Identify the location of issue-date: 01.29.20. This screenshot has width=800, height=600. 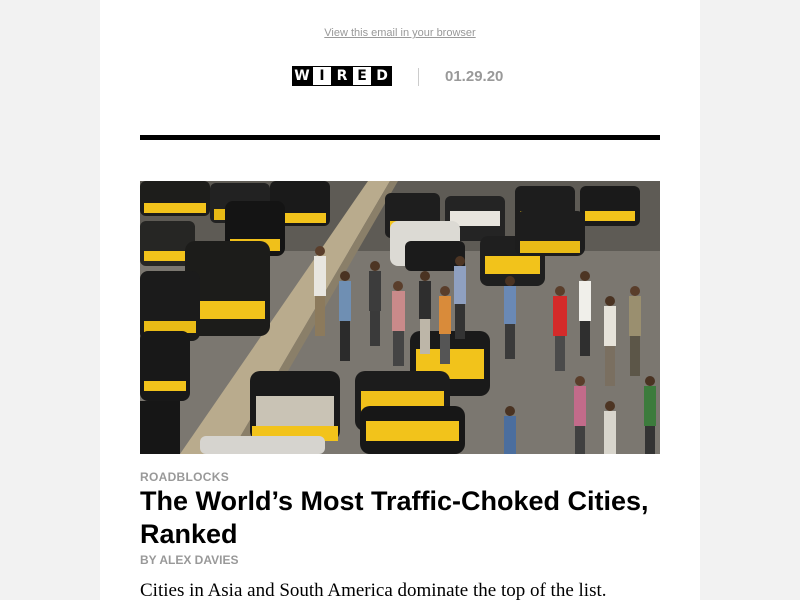
(474, 76).